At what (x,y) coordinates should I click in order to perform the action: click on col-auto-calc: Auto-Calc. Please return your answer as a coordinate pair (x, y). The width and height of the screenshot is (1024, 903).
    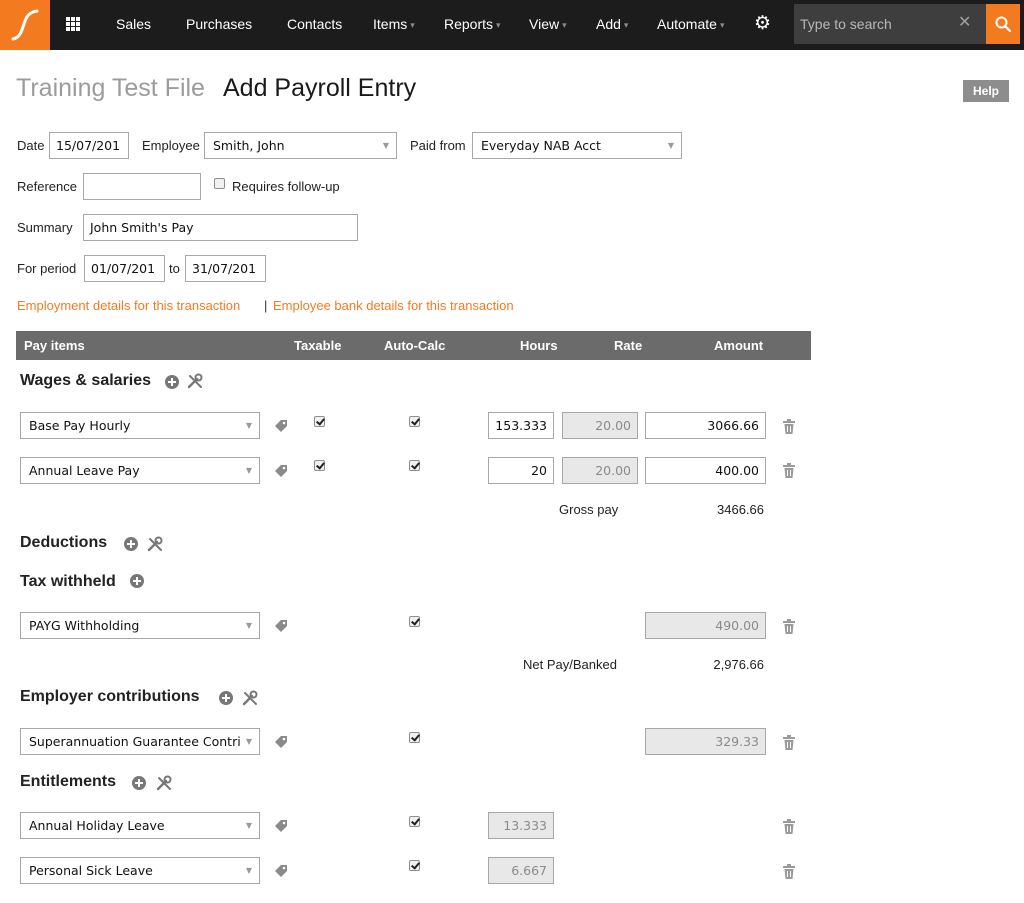
    Looking at the image, I should click on (415, 345).